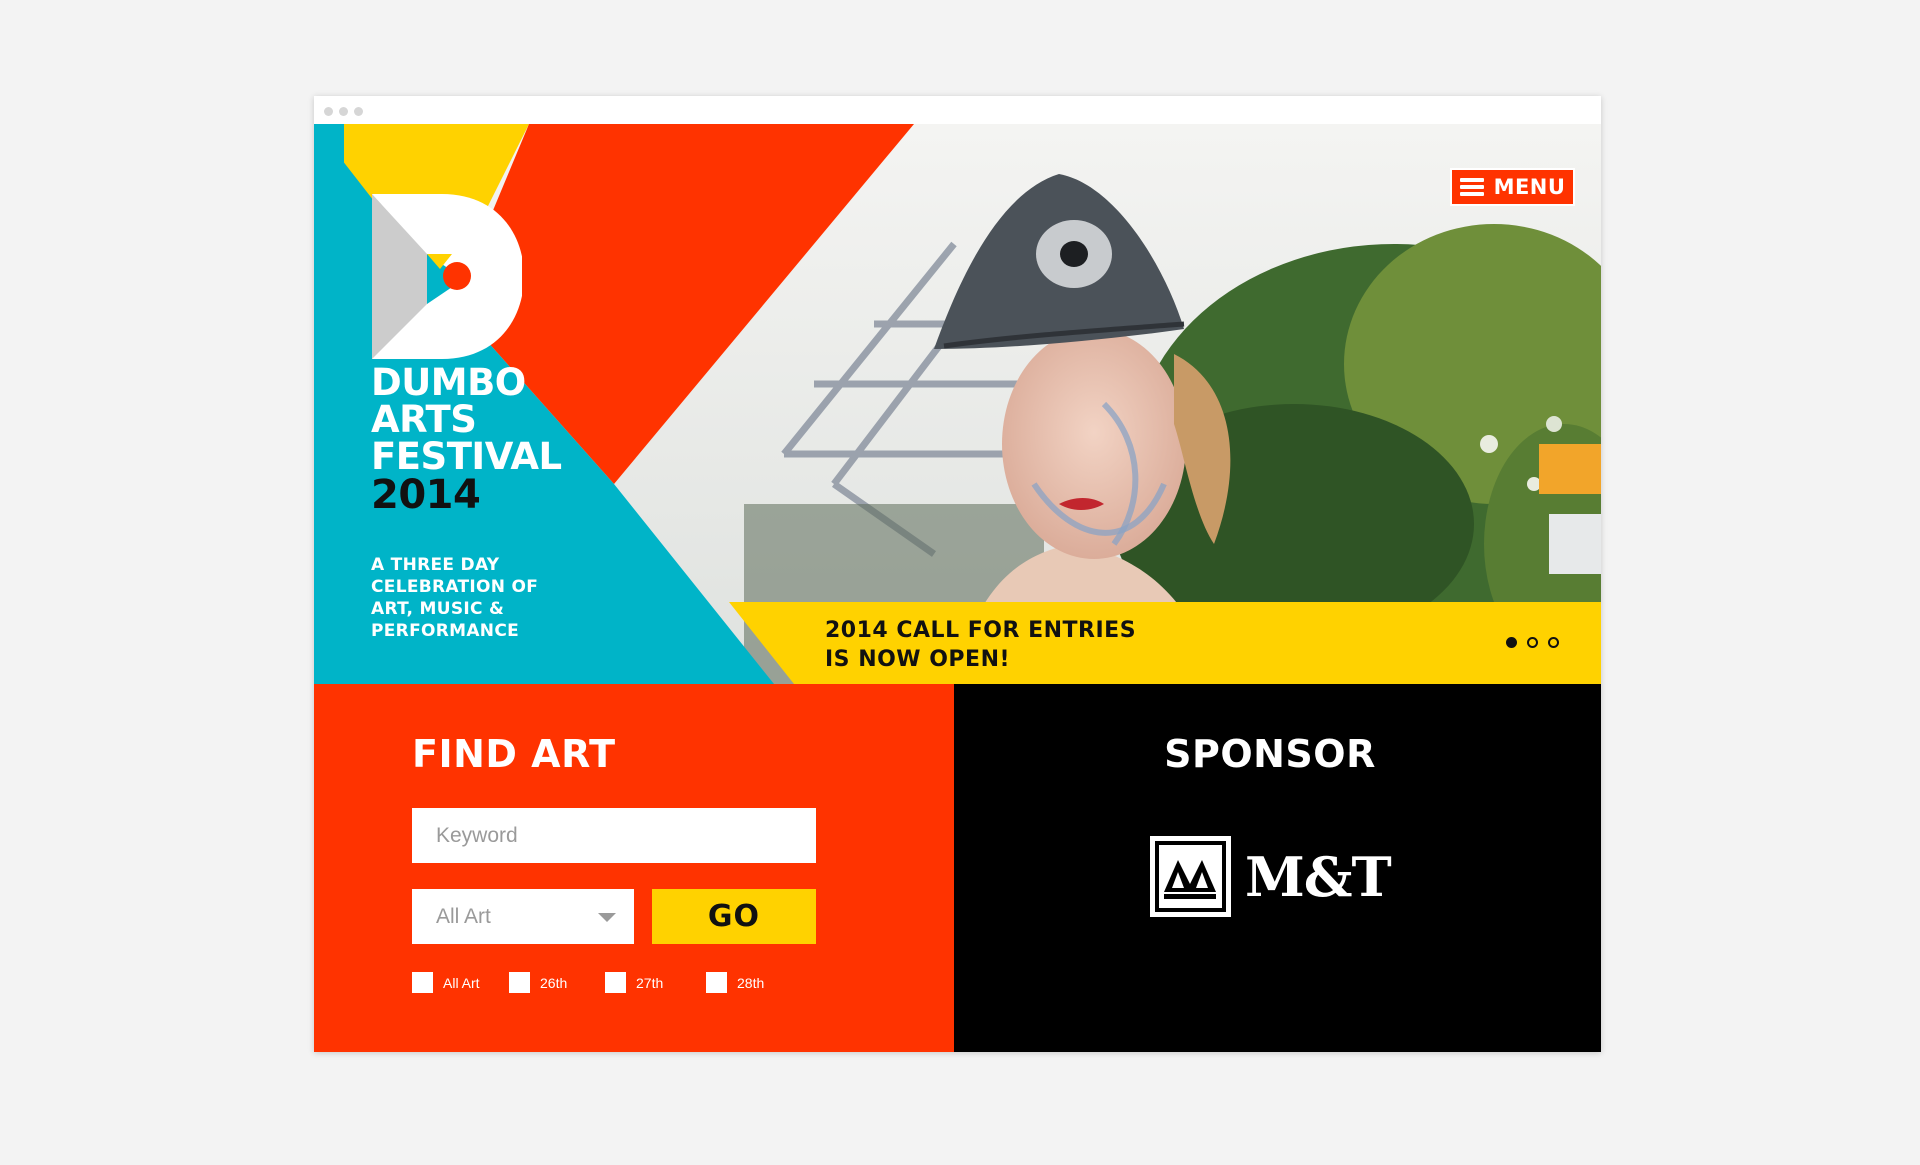 The width and height of the screenshot is (1920, 1165). I want to click on art-type-select-value: All Art, so click(463, 916).